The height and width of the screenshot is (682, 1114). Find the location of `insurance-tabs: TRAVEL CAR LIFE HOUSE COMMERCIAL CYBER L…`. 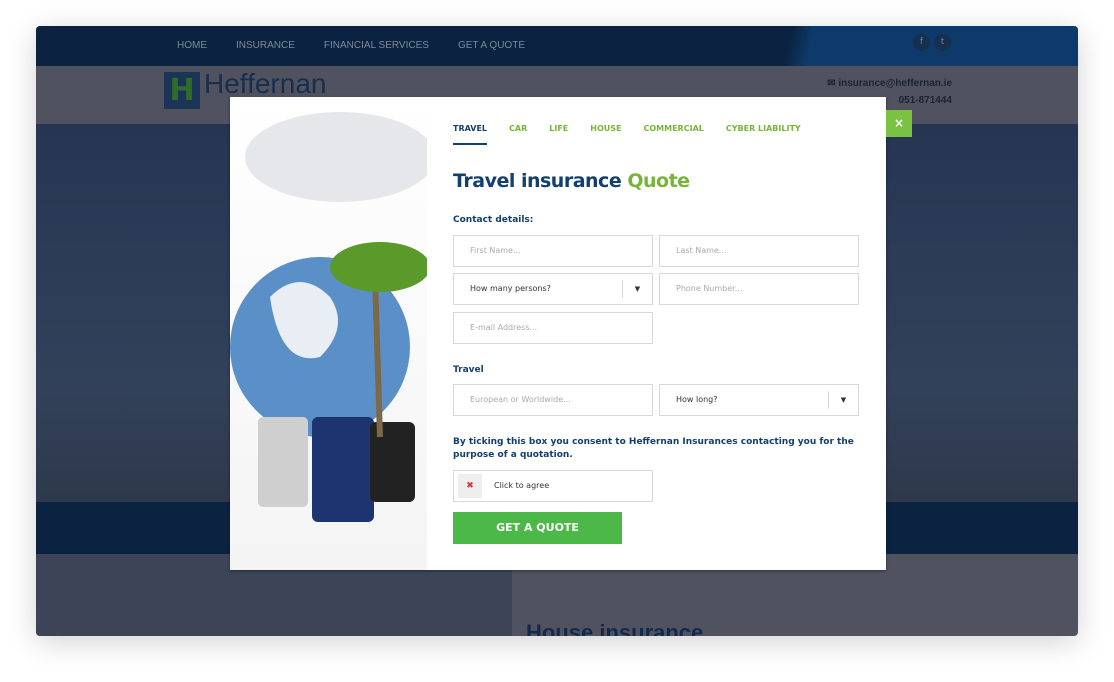

insurance-tabs: TRAVEL CAR LIFE HOUSE COMMERCIAL CYBER L… is located at coordinates (627, 134).